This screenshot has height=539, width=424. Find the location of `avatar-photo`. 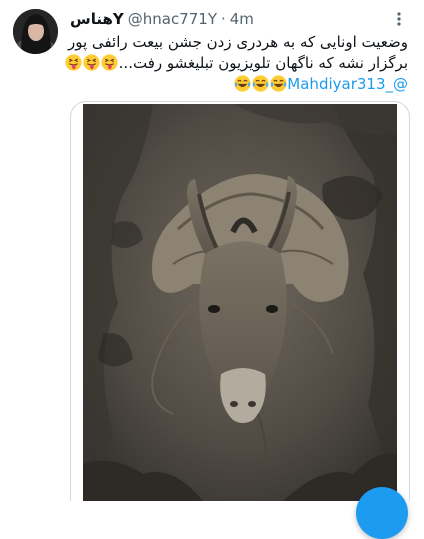

avatar-photo is located at coordinates (35, 31).